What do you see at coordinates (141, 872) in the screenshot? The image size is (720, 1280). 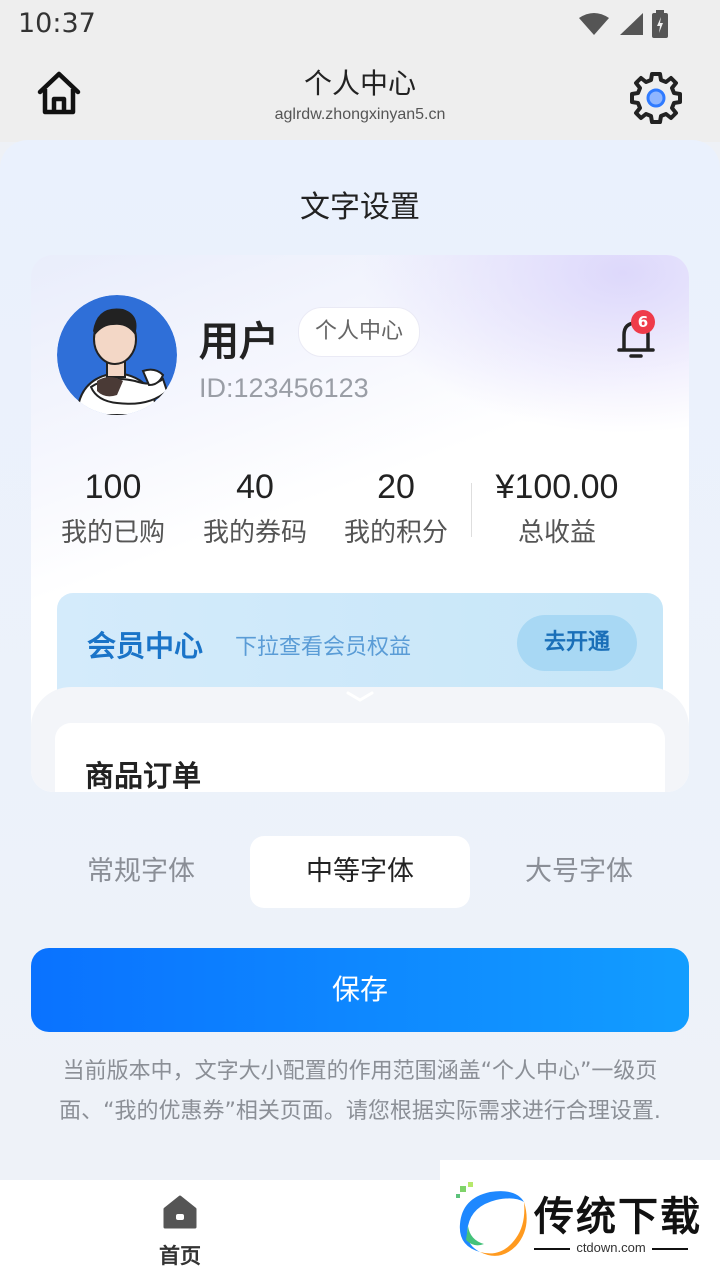 I see `font-option-regular: 常规字体` at bounding box center [141, 872].